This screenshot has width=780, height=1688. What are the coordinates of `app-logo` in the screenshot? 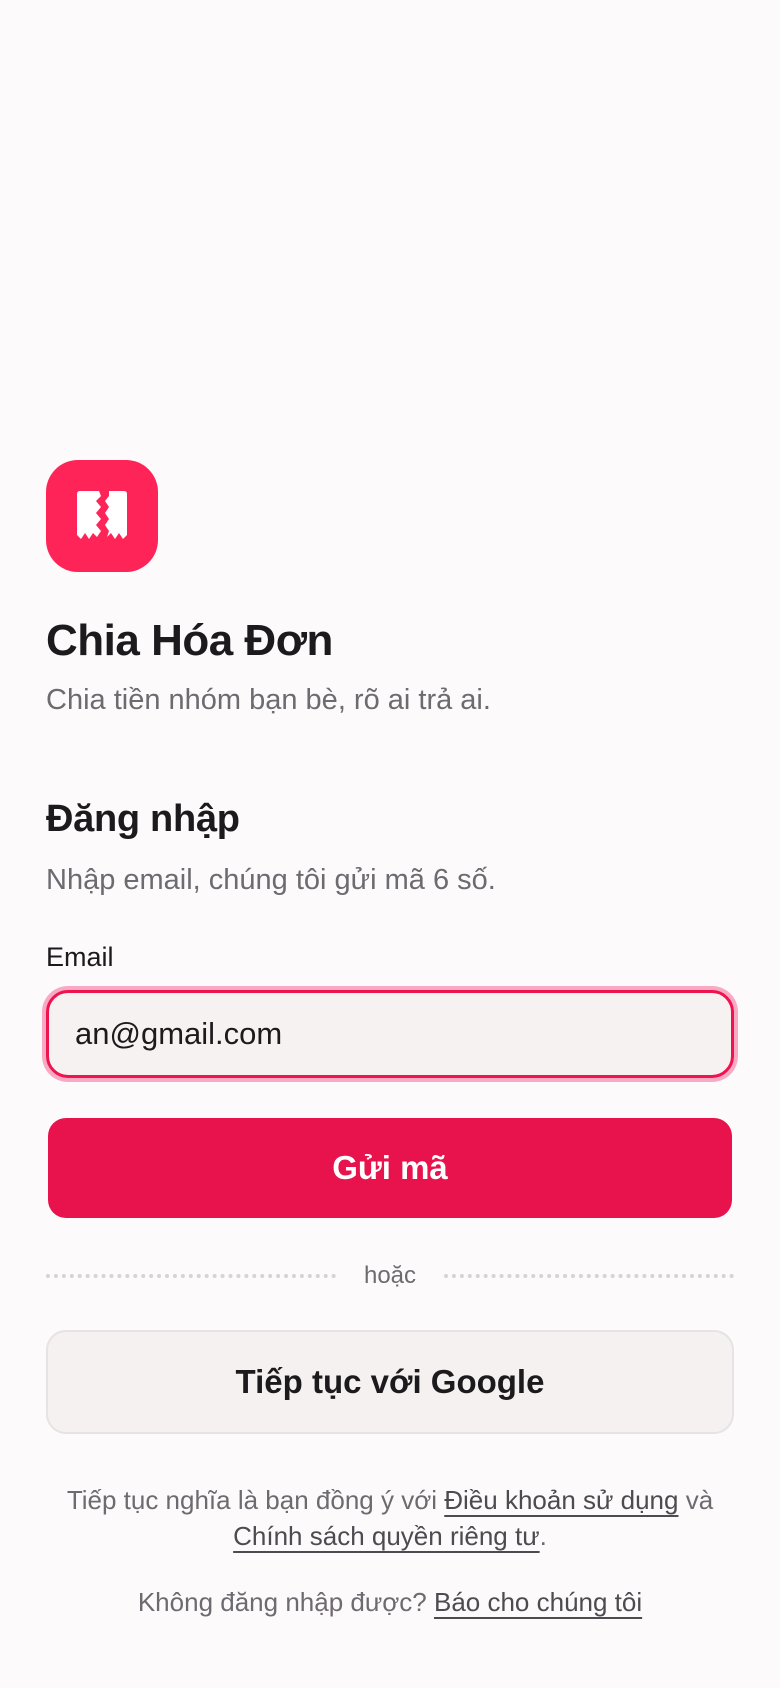 It's located at (102, 516).